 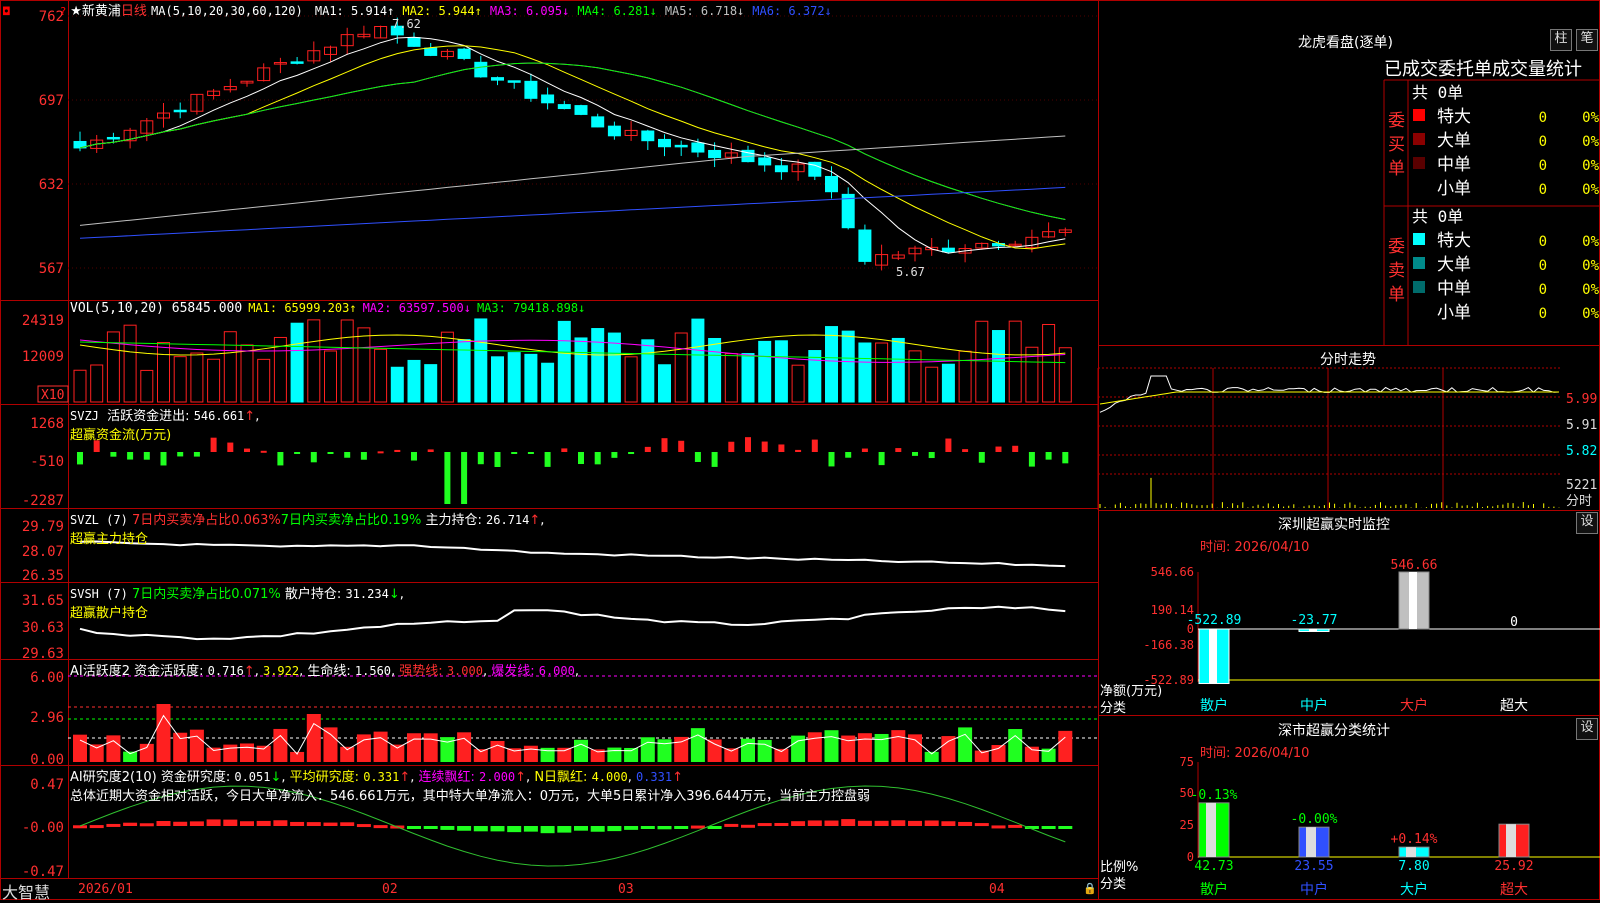 I want to click on ma-value-2: MA2: 5.944↑, so click(x=442, y=11).